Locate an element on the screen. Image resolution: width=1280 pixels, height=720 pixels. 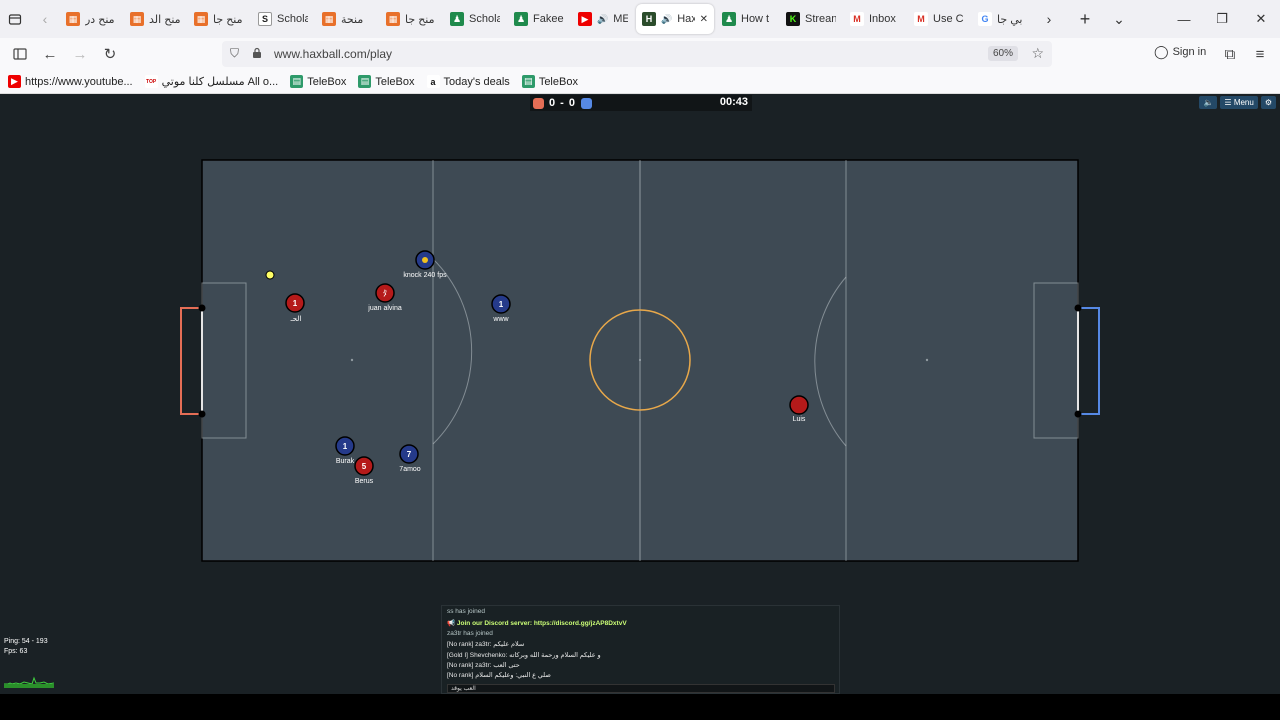
player-disc: 7 is located at coordinates (409, 454).